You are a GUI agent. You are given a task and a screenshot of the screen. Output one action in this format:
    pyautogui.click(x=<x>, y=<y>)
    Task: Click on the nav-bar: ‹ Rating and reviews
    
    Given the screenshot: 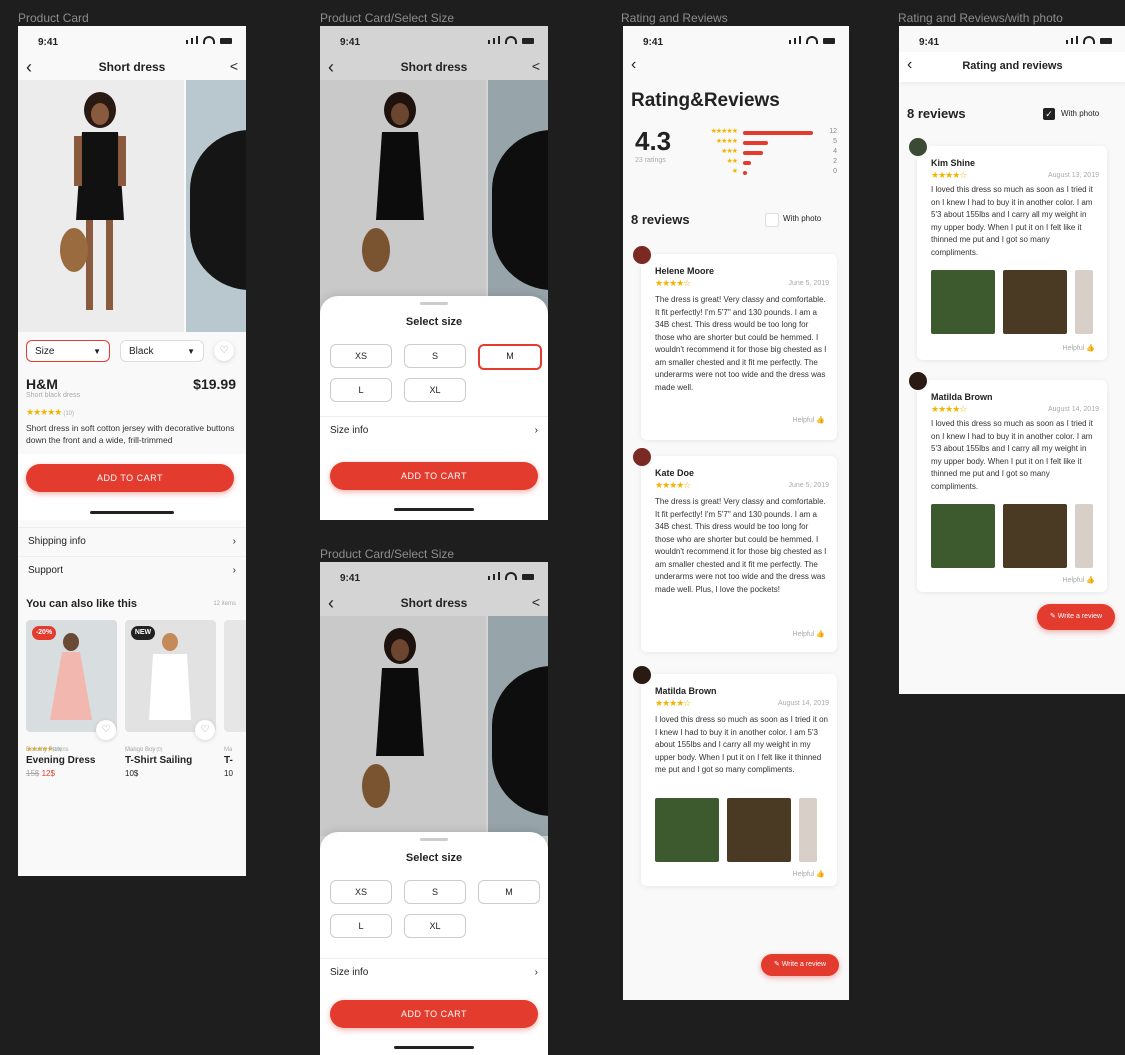 What is the action you would take?
    pyautogui.click(x=1012, y=67)
    